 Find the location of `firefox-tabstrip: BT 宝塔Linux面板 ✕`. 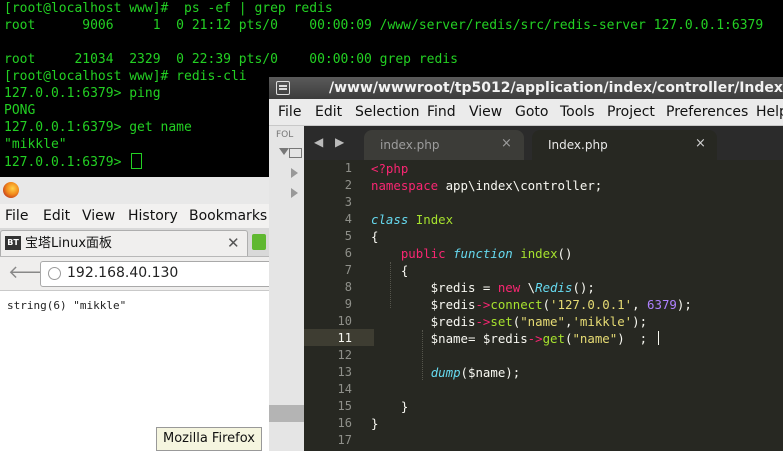

firefox-tabstrip: BT 宝塔Linux面板 ✕ is located at coordinates (134, 242).